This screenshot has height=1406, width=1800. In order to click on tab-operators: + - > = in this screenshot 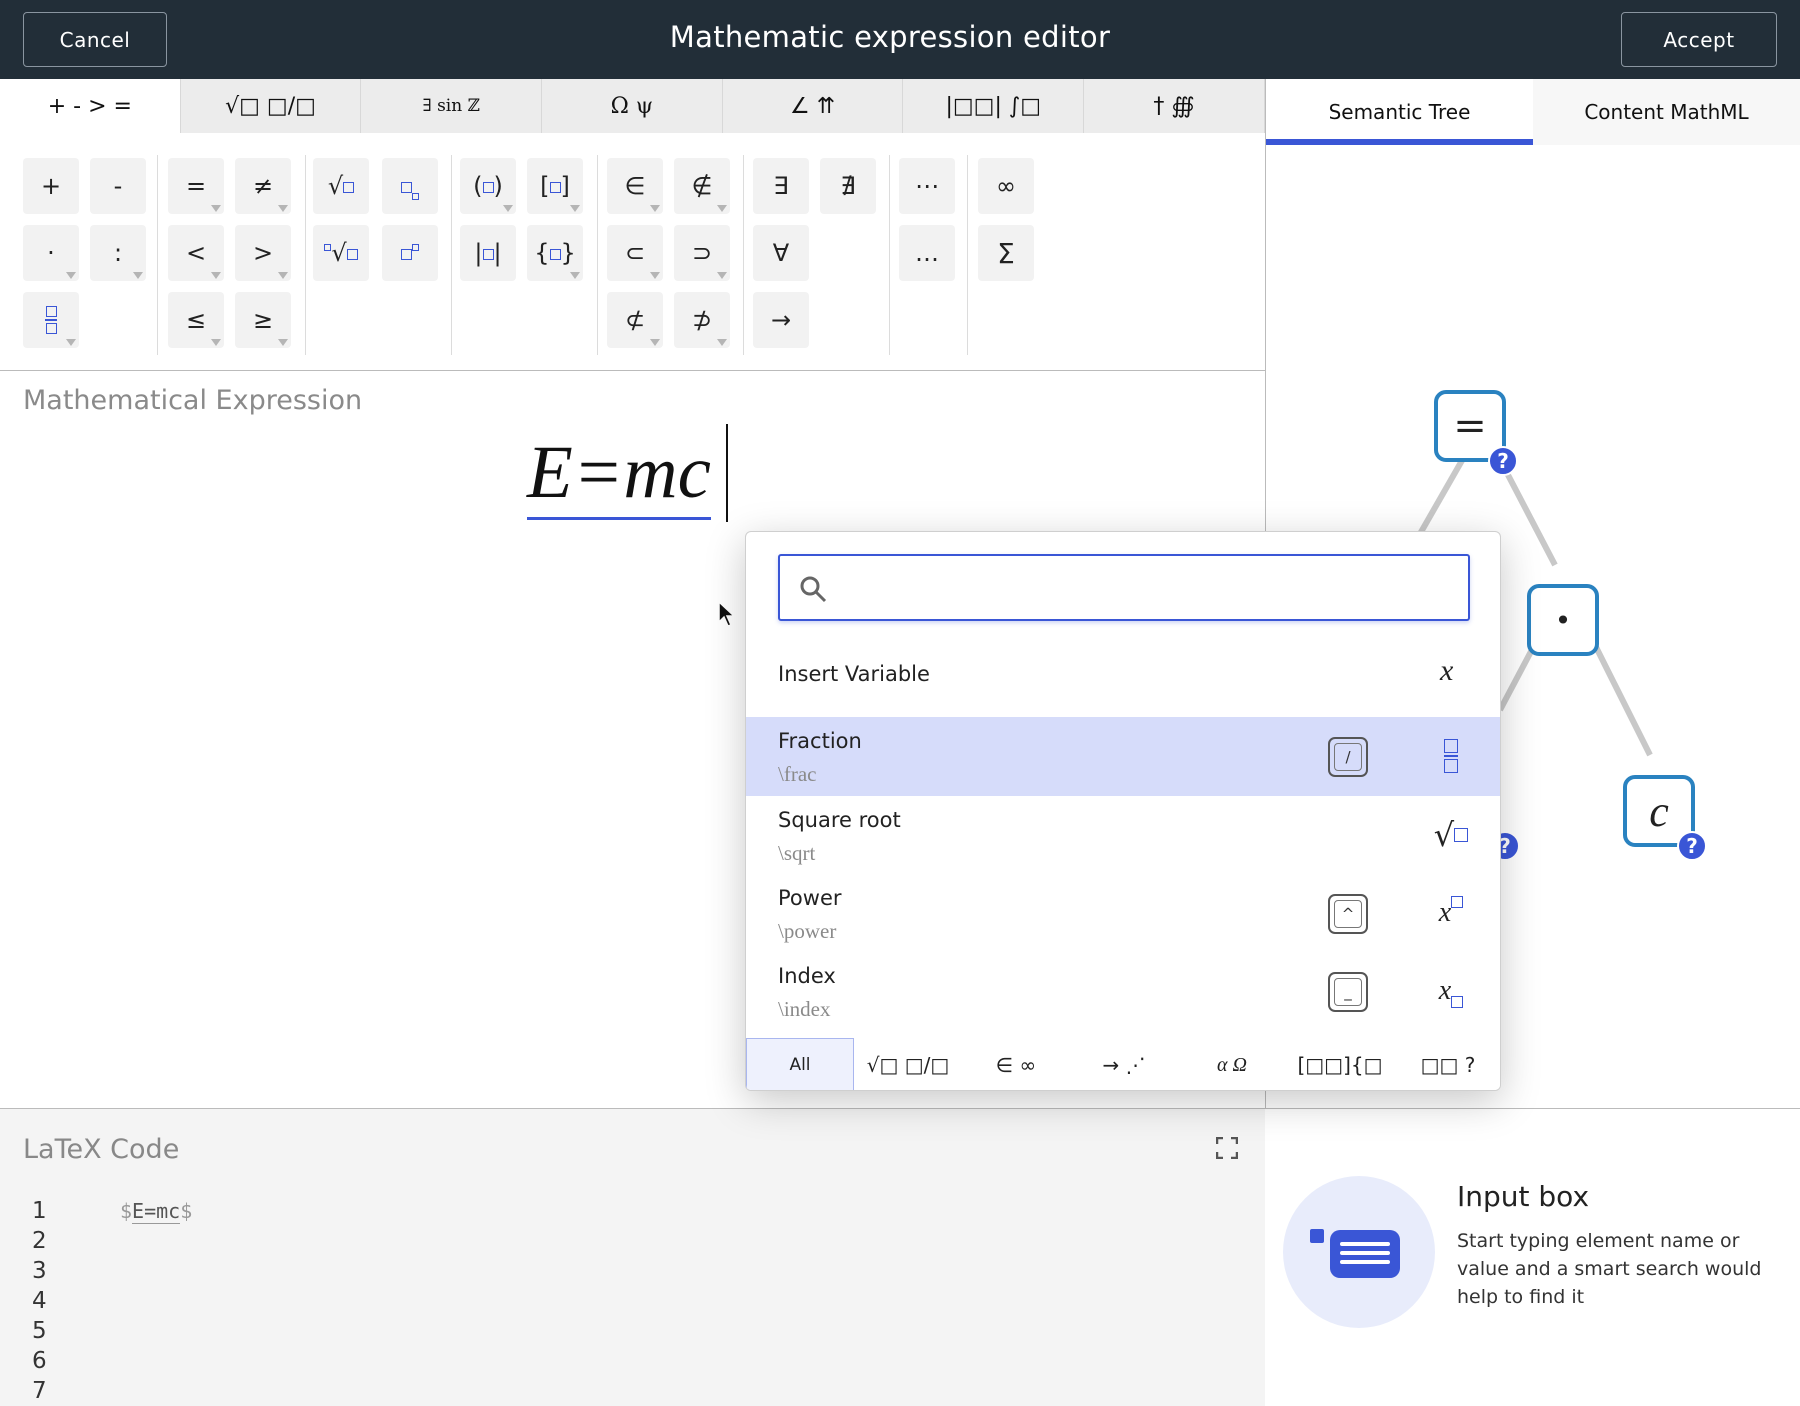, I will do `click(90, 106)`.